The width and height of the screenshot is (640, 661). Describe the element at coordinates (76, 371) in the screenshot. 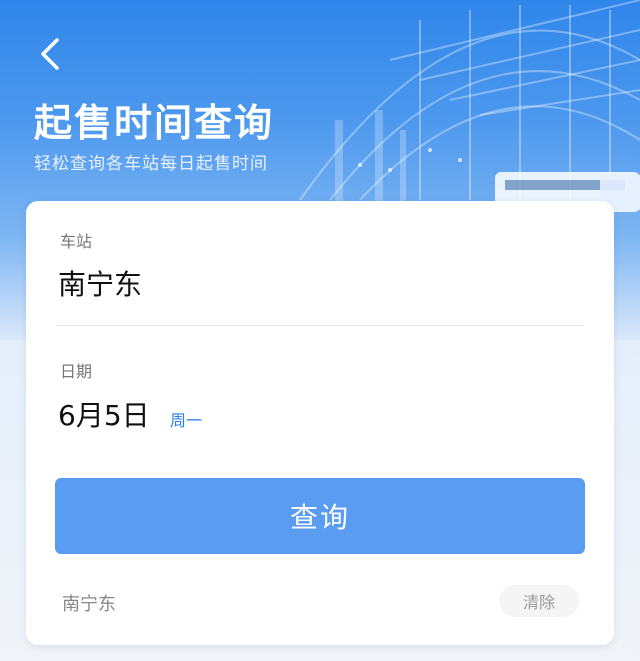

I see `date-label: 日期` at that location.